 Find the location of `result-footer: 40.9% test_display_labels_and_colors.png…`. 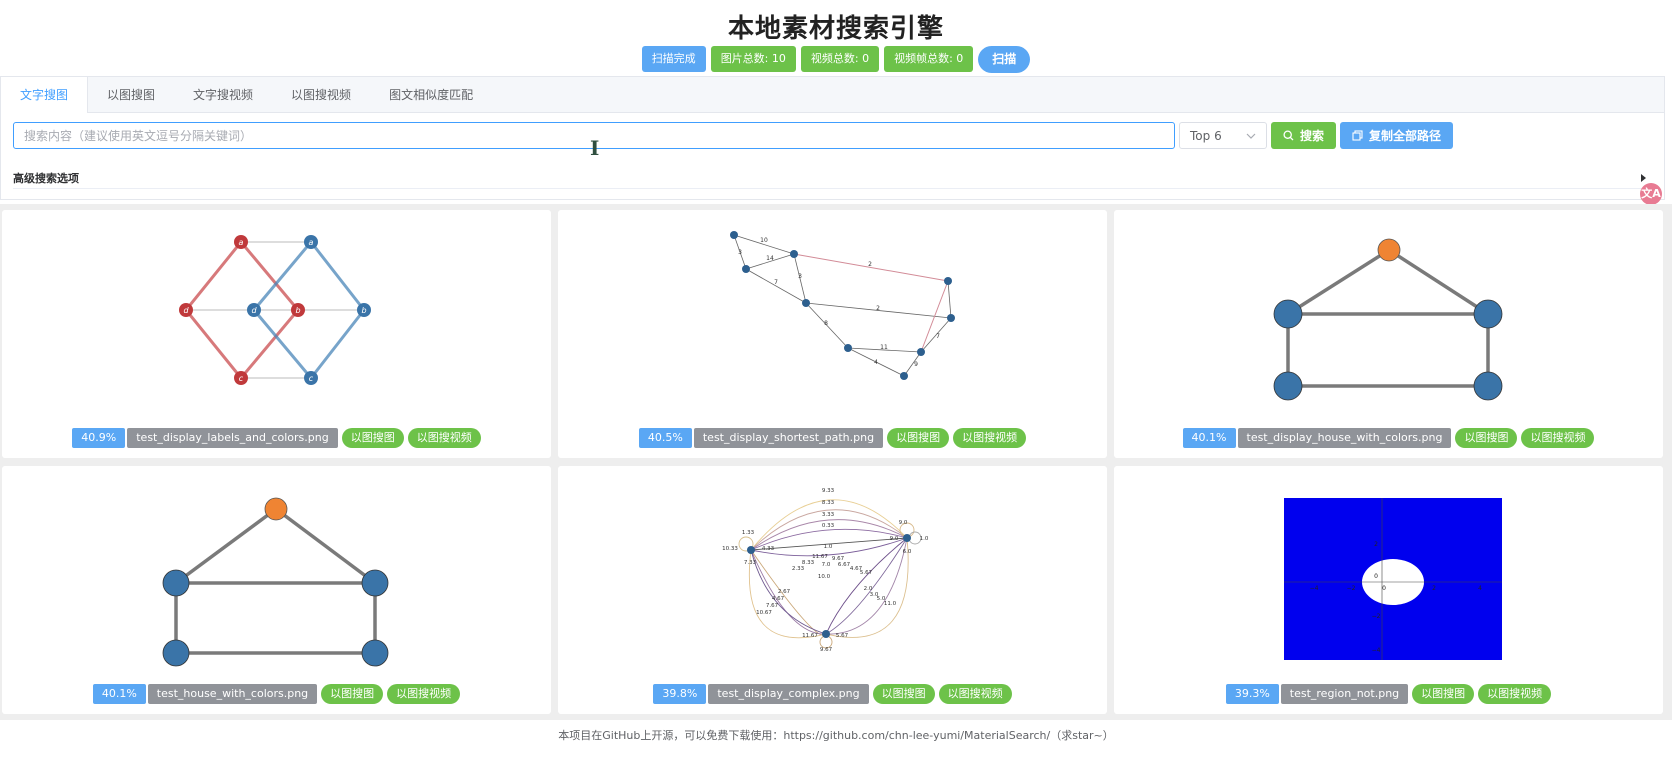

result-footer: 40.9% test_display_labels_and_colors.png… is located at coordinates (276, 438).